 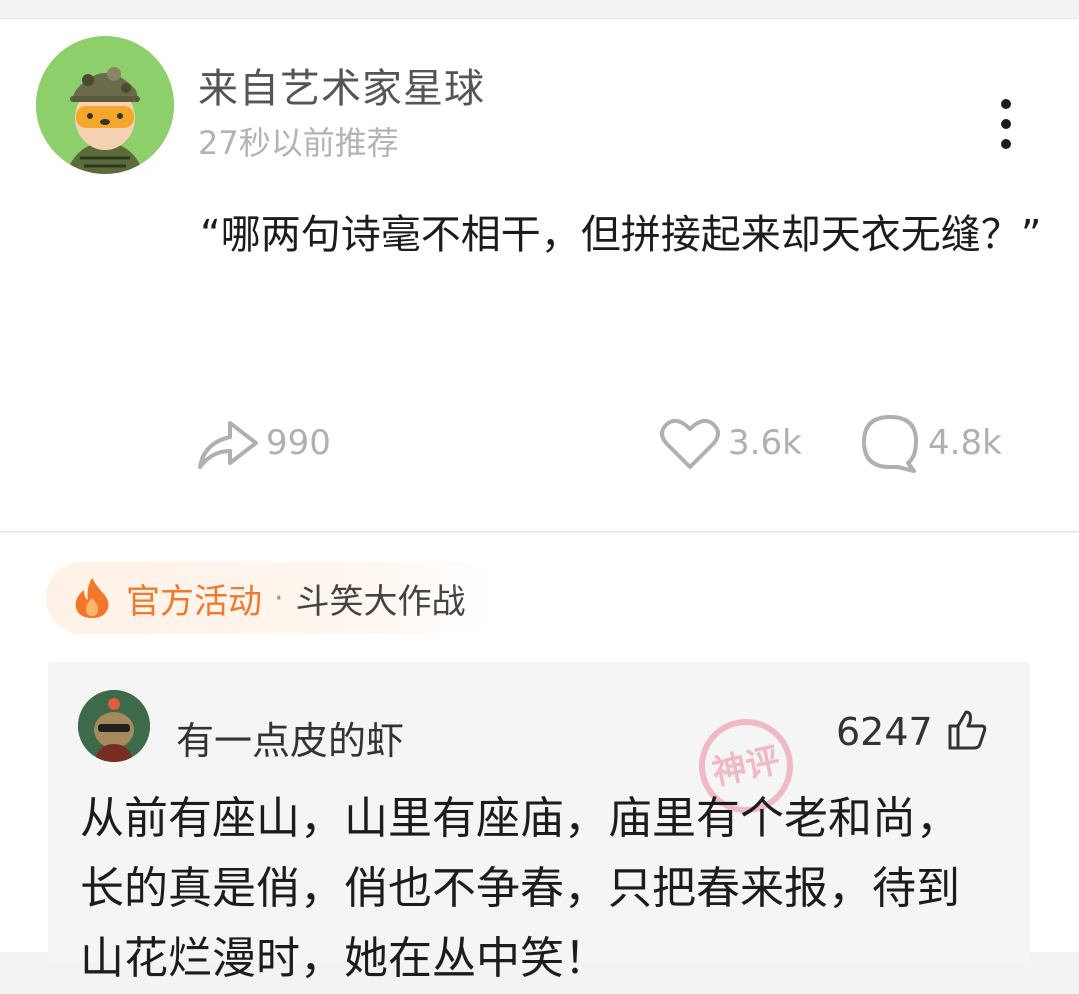 I want to click on author-avatar, so click(x=105, y=105).